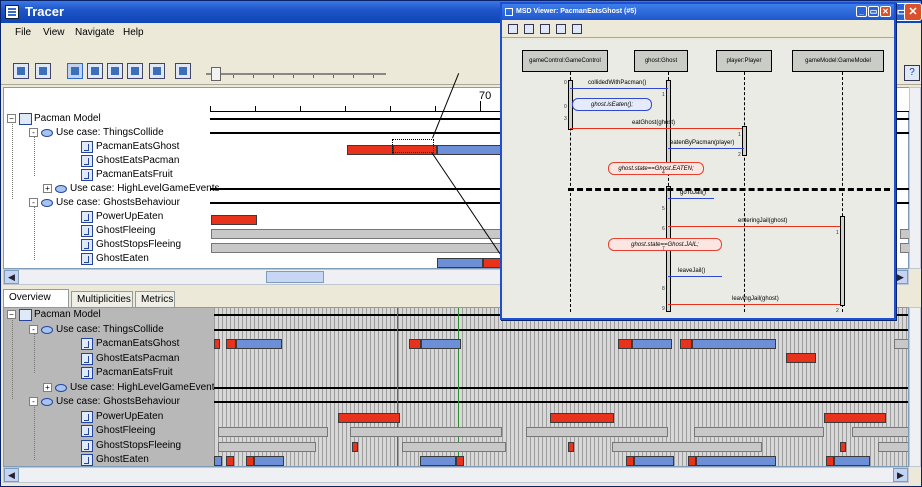 This screenshot has width=922, height=487. Describe the element at coordinates (216, 74) in the screenshot. I see `zoom-slider-thumb` at that location.